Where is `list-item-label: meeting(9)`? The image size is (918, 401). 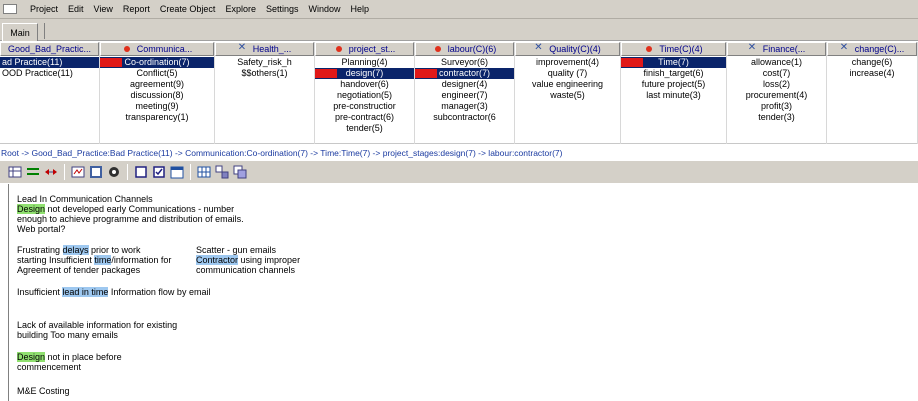
list-item-label: meeting(9) is located at coordinates (157, 106).